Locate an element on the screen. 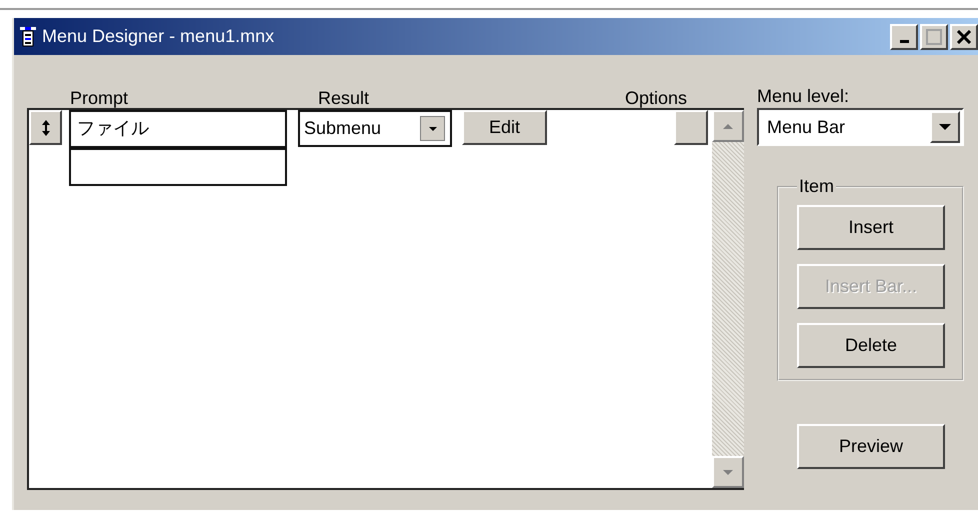 The image size is (978, 518). item-button: Insert is located at coordinates (871, 227).